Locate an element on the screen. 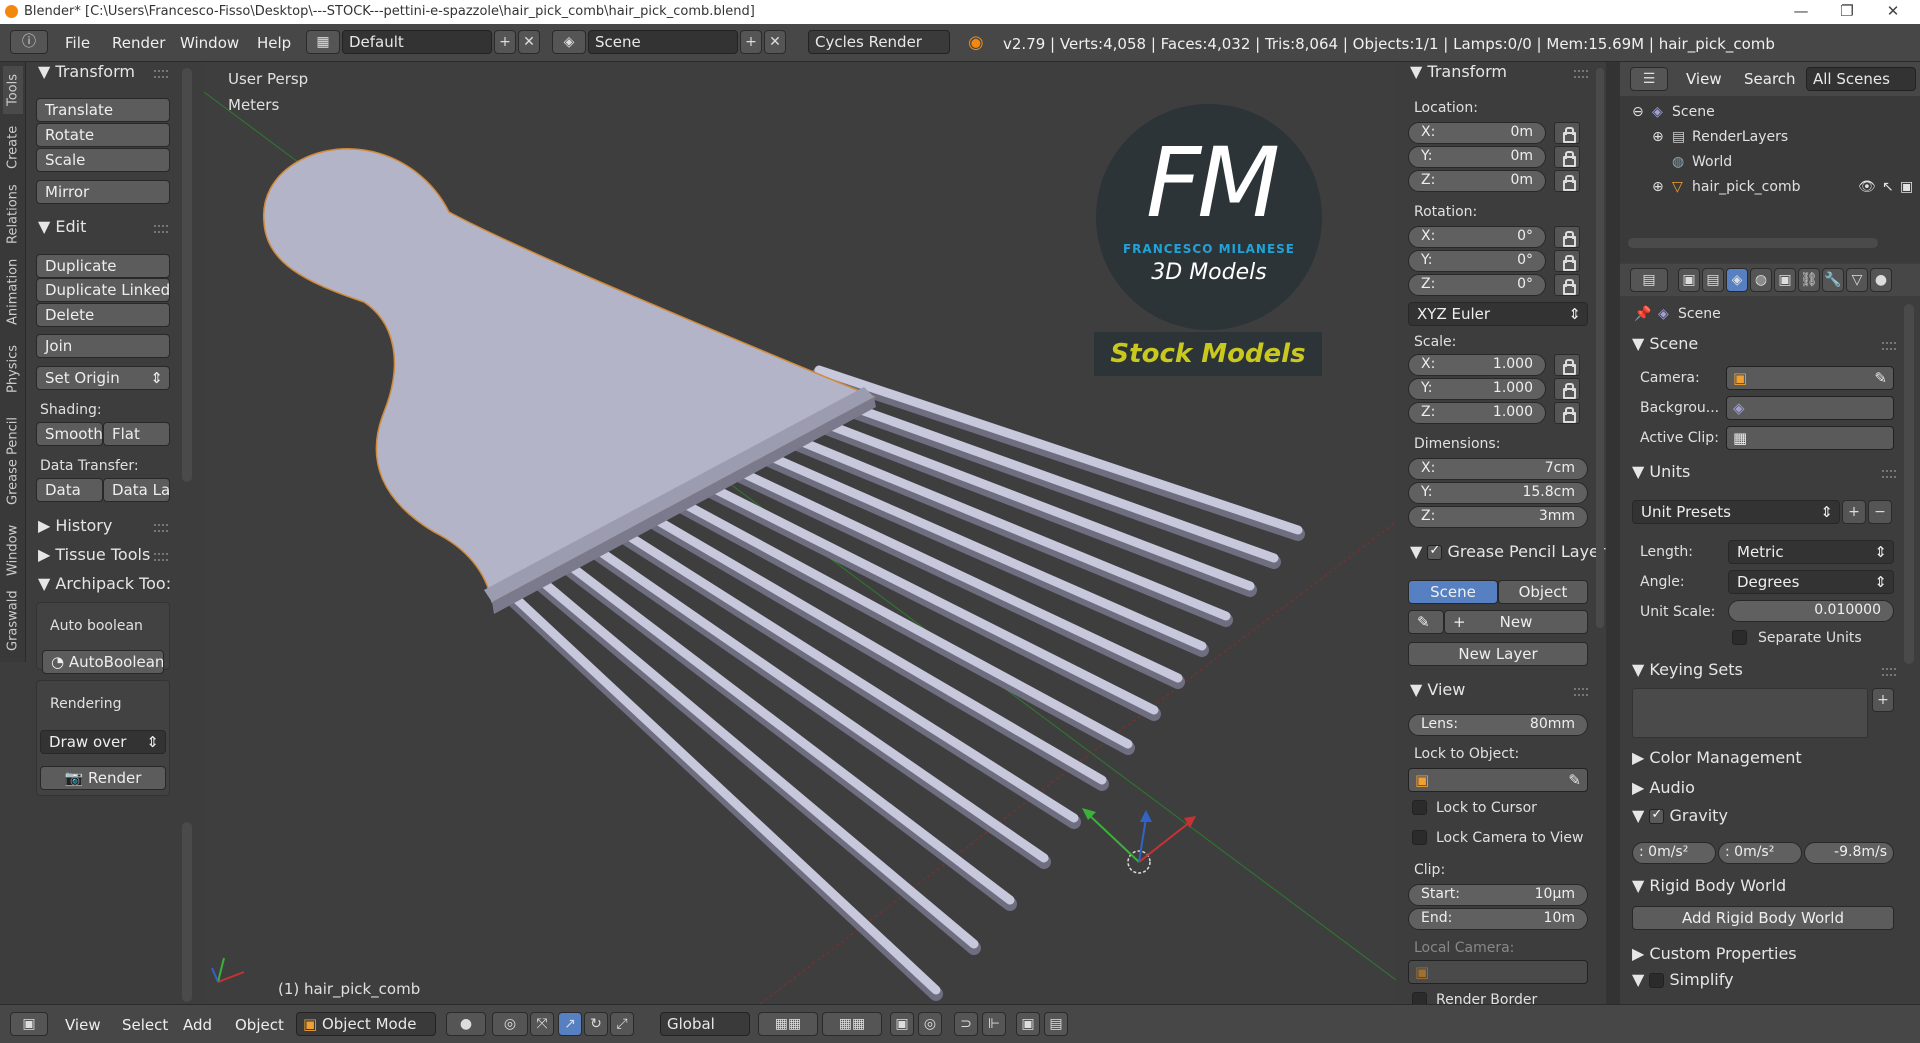 The width and height of the screenshot is (1920, 1043). join-button: Join is located at coordinates (103, 346).